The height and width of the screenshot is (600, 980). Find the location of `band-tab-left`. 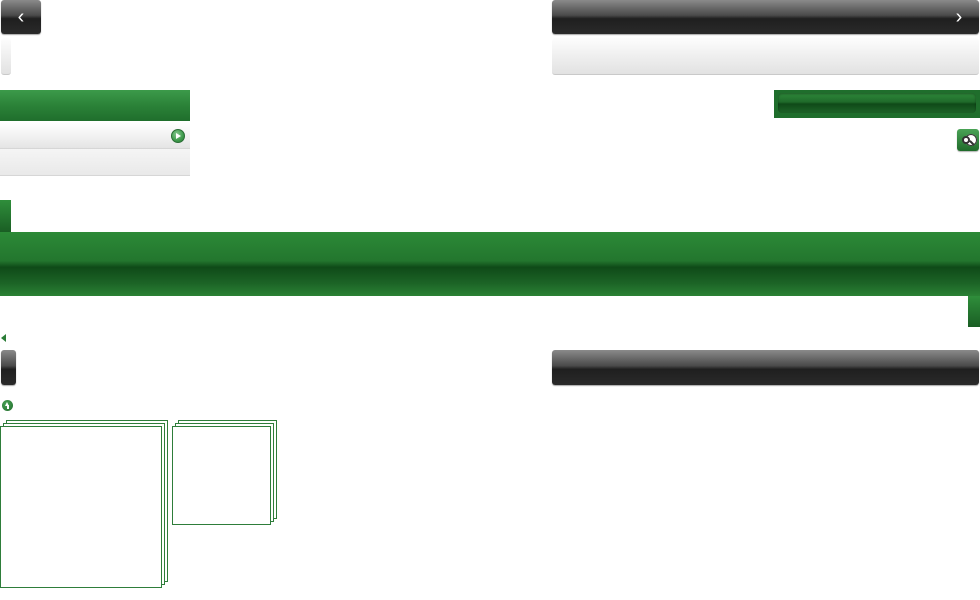

band-tab-left is located at coordinates (5, 216).